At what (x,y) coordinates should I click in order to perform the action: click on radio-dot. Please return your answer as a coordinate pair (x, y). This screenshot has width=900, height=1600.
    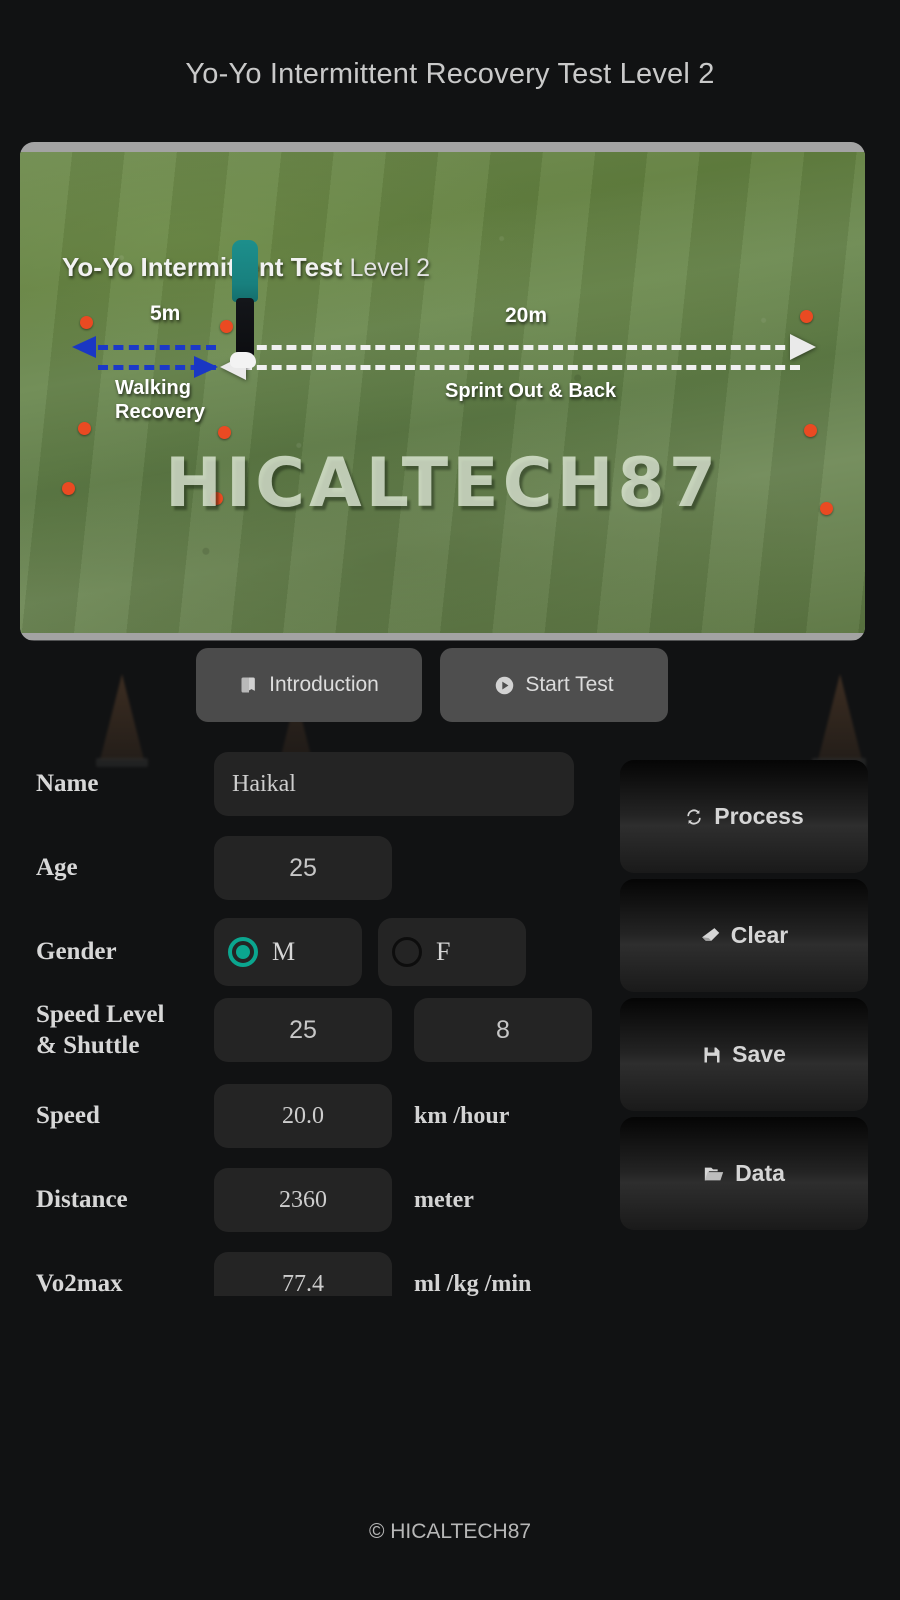
    Looking at the image, I should click on (243, 952).